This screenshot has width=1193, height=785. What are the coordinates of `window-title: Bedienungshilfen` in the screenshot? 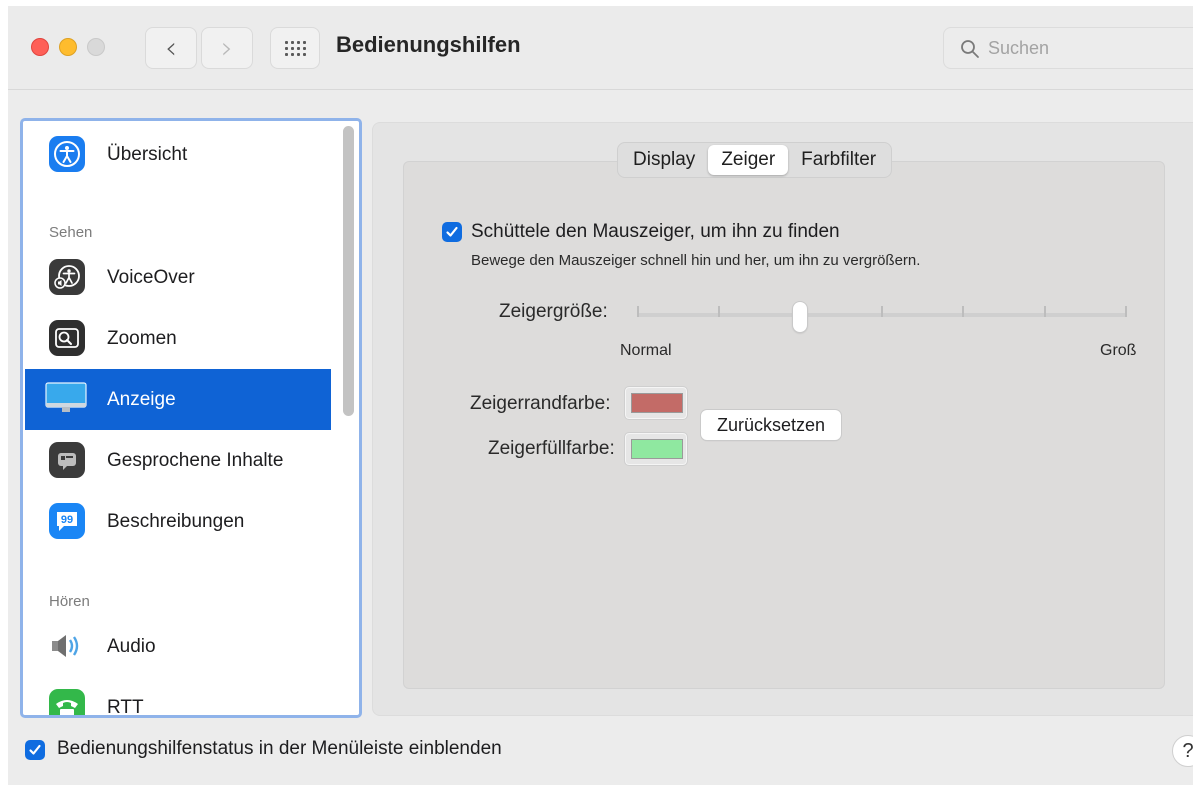 It's located at (428, 44).